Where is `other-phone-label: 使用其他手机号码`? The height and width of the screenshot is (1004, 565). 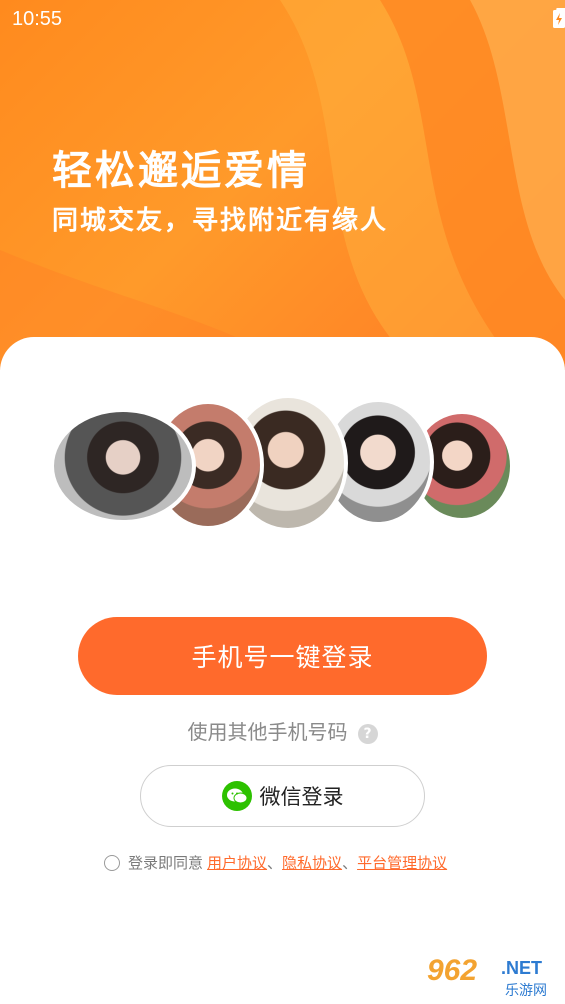
other-phone-label: 使用其他手机号码 is located at coordinates (268, 732).